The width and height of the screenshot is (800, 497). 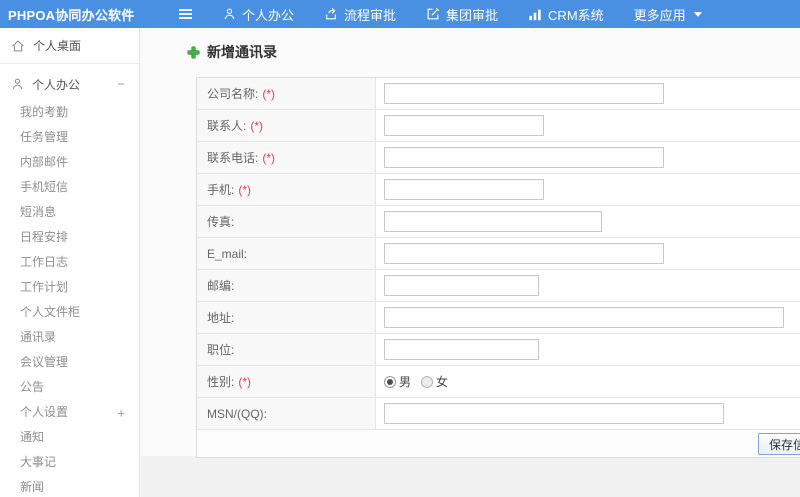 I want to click on nav-item-workflow-approval: 流程审批, so click(x=360, y=14).